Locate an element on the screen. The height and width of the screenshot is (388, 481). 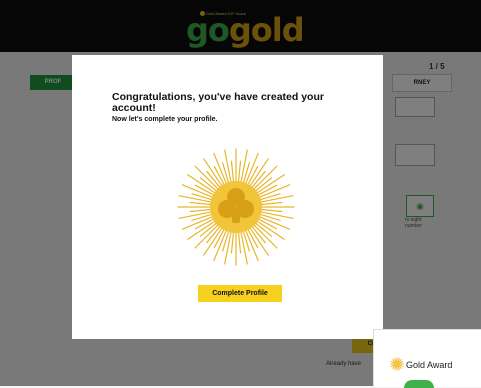
gold-award-preview-card: Gold Award is located at coordinates (427, 358).